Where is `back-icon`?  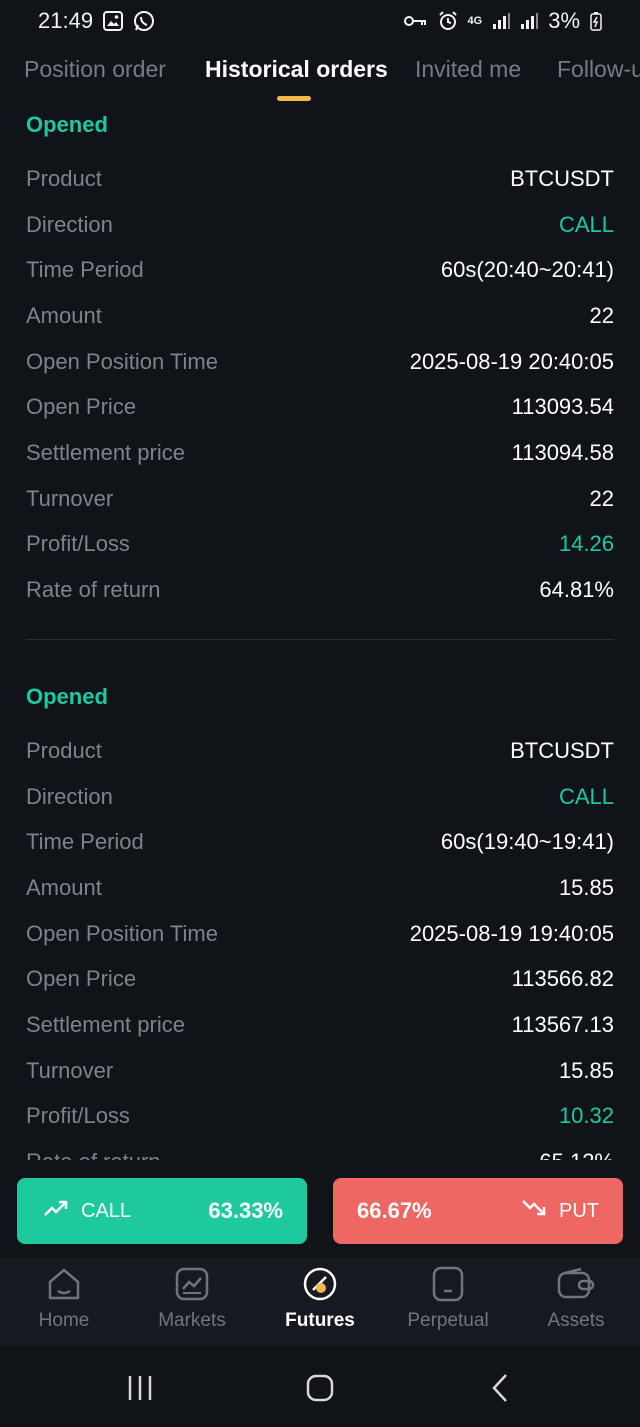
back-icon is located at coordinates (500, 1388).